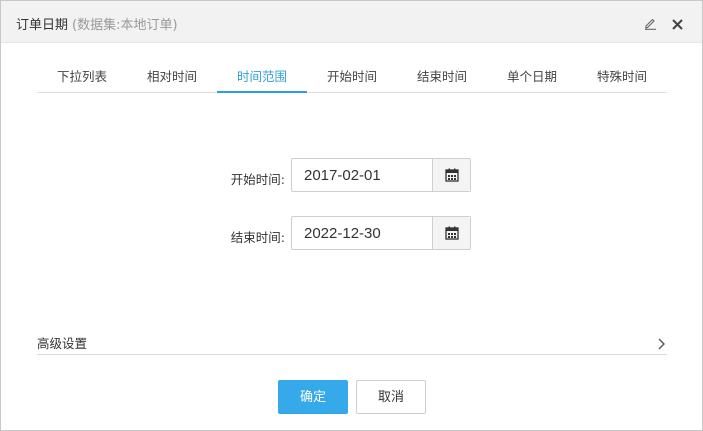 The width and height of the screenshot is (703, 431). Describe the element at coordinates (257, 237) in the screenshot. I see `end-time-label: 结束时间:` at that location.